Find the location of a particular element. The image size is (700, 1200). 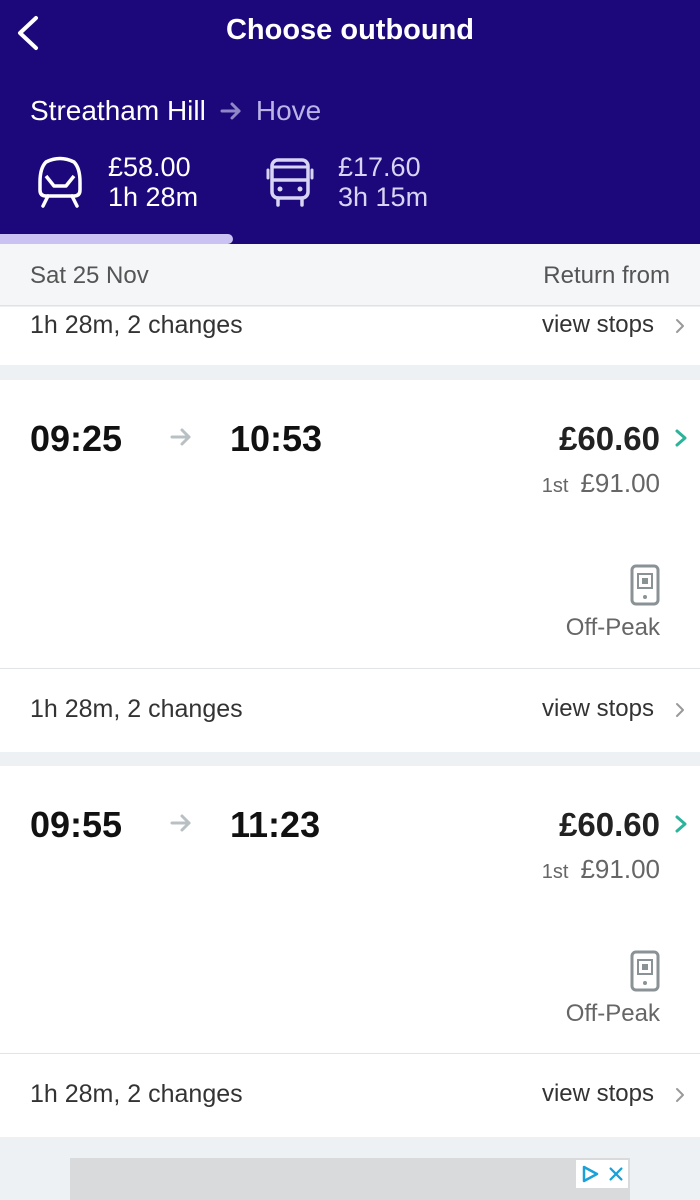

train-icon is located at coordinates (60, 182).